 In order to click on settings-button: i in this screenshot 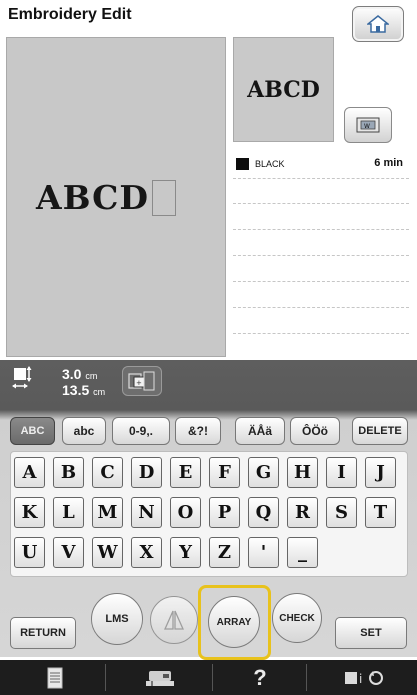, I will do `click(365, 677)`.